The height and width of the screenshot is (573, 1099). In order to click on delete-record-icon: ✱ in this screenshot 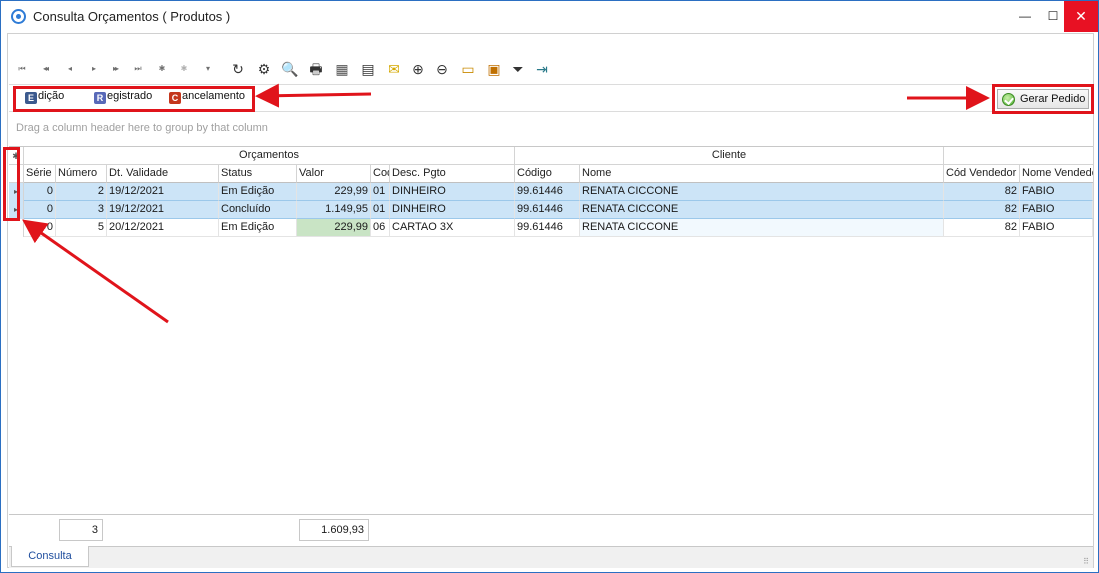, I will do `click(183, 69)`.